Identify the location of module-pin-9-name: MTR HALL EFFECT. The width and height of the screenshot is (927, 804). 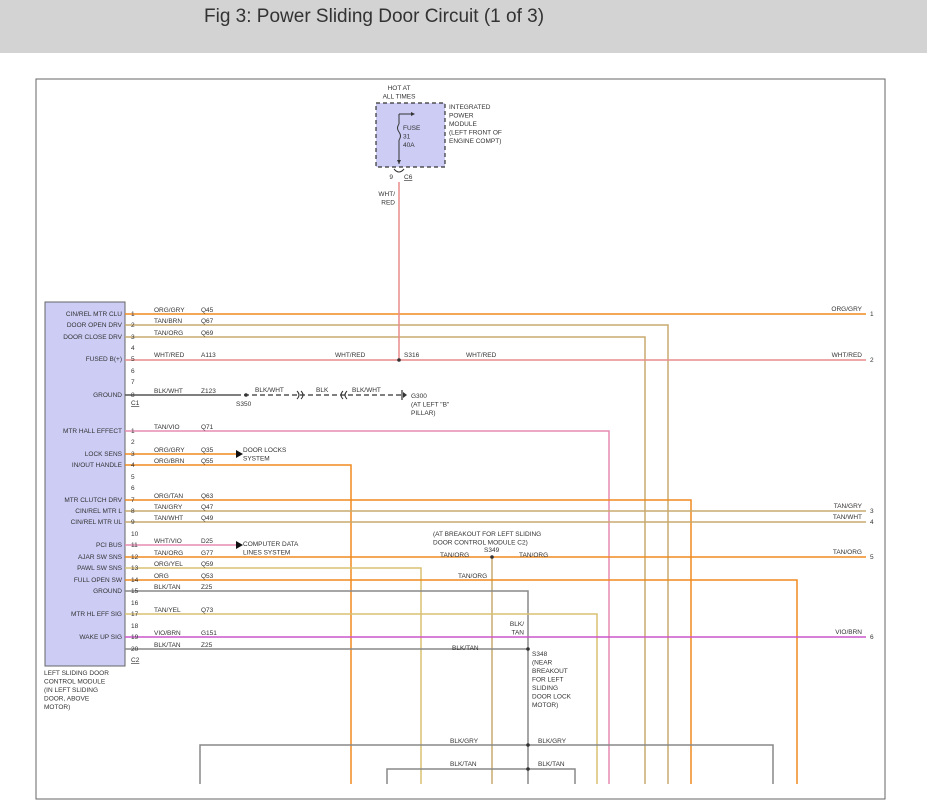
(92, 431).